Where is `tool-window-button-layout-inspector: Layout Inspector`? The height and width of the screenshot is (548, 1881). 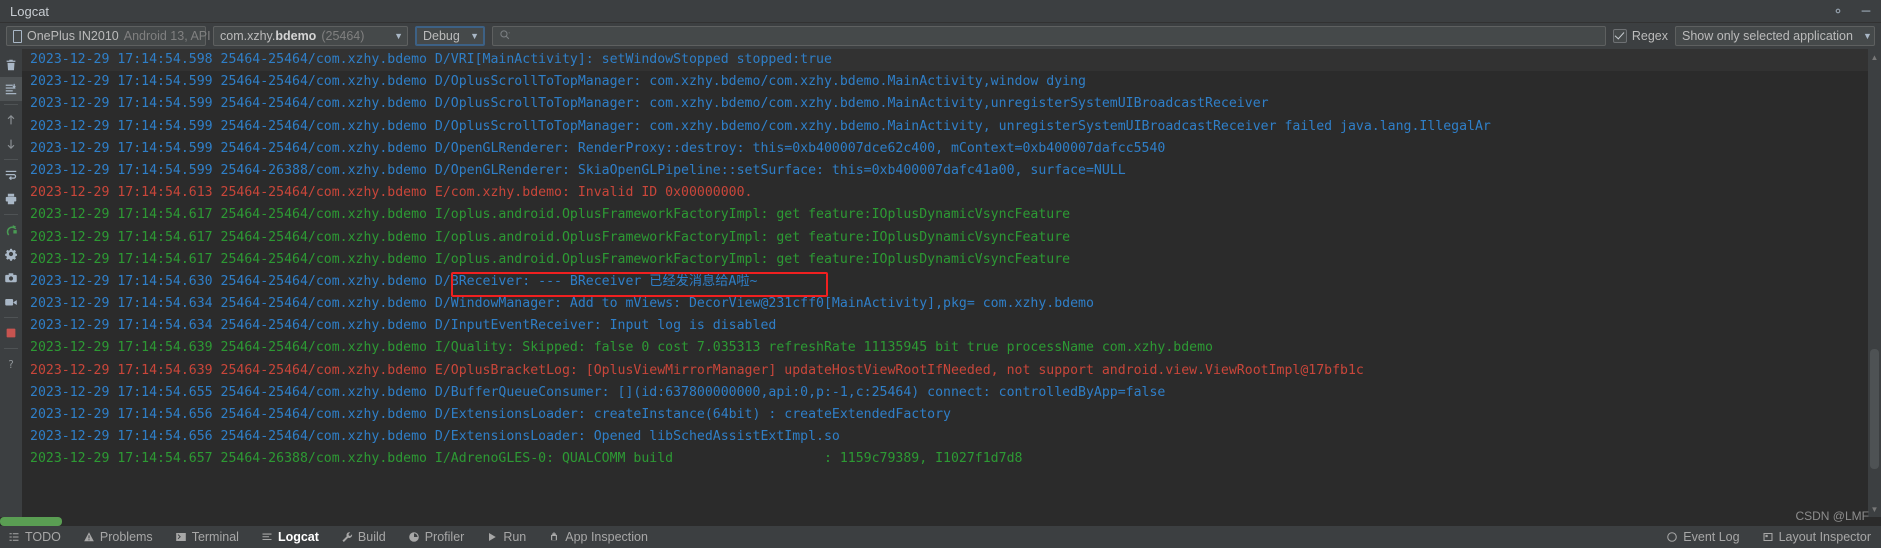 tool-window-button-layout-inspector: Layout Inspector is located at coordinates (1816, 537).